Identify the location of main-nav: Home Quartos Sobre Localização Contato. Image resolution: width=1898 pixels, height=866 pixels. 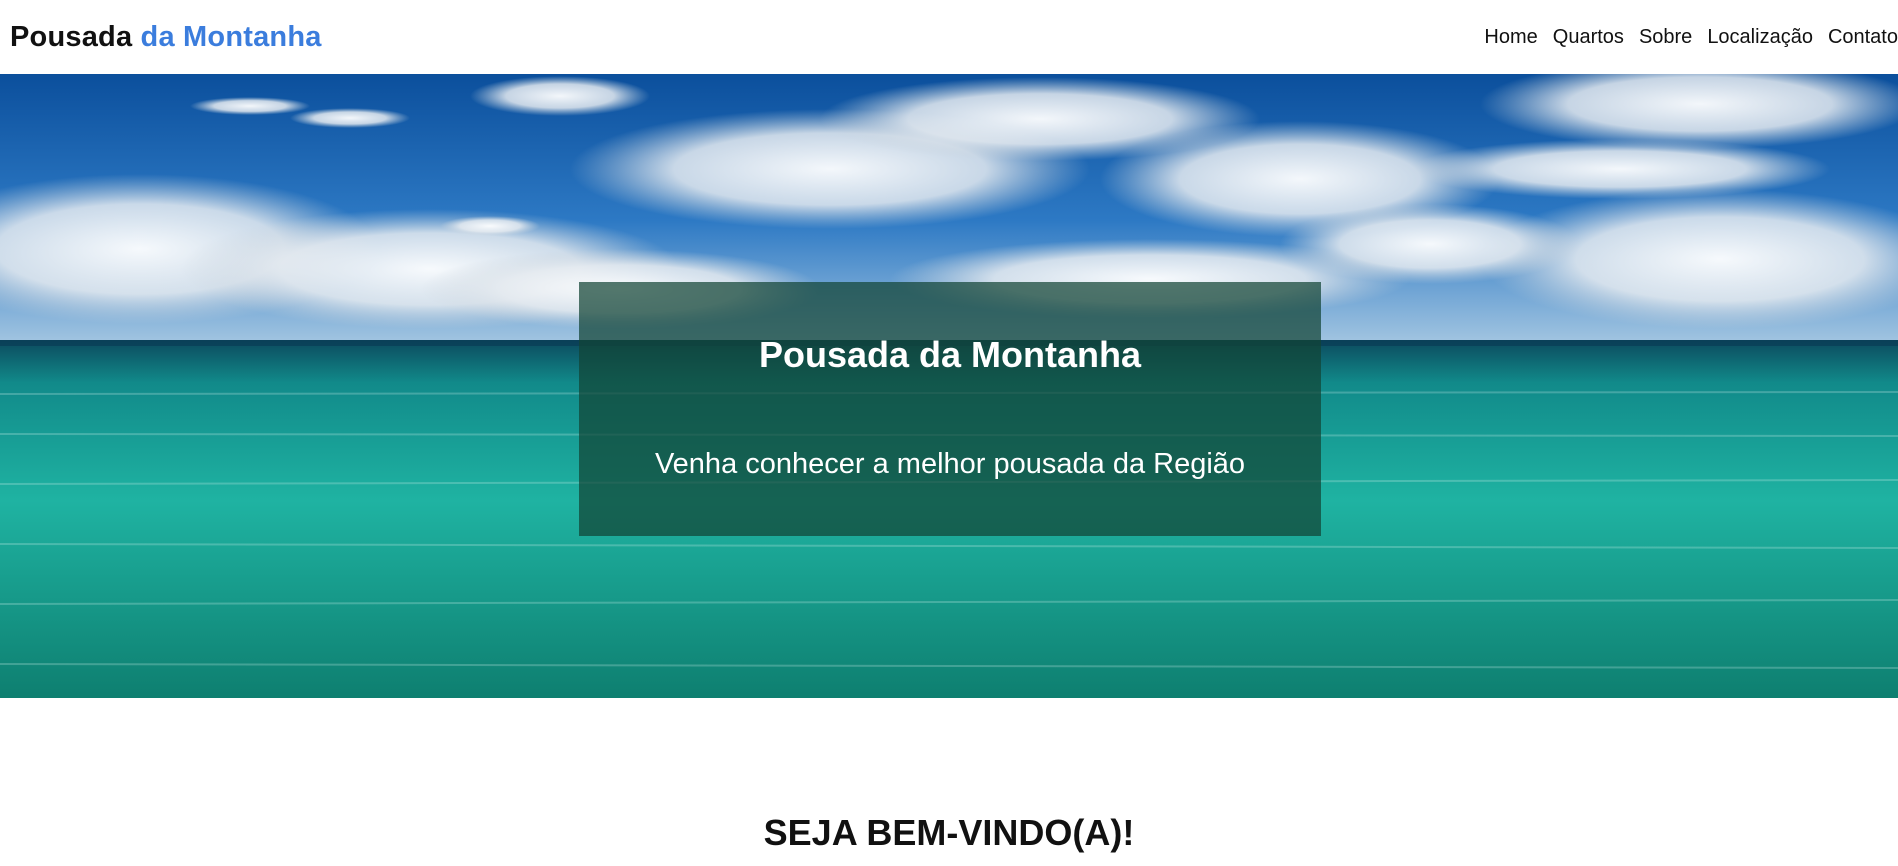
(1691, 37).